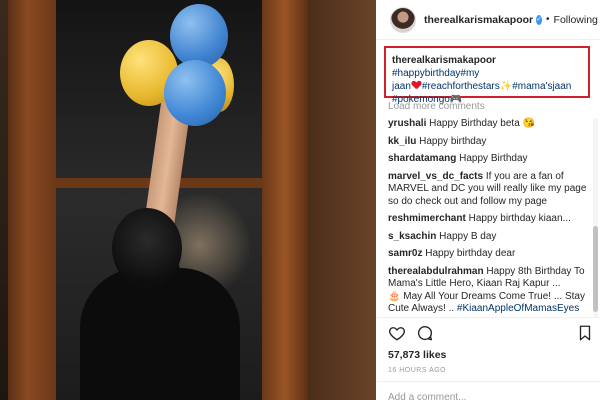 The image size is (600, 400). Describe the element at coordinates (199, 36) in the screenshot. I see `blue-balloon-top` at that location.